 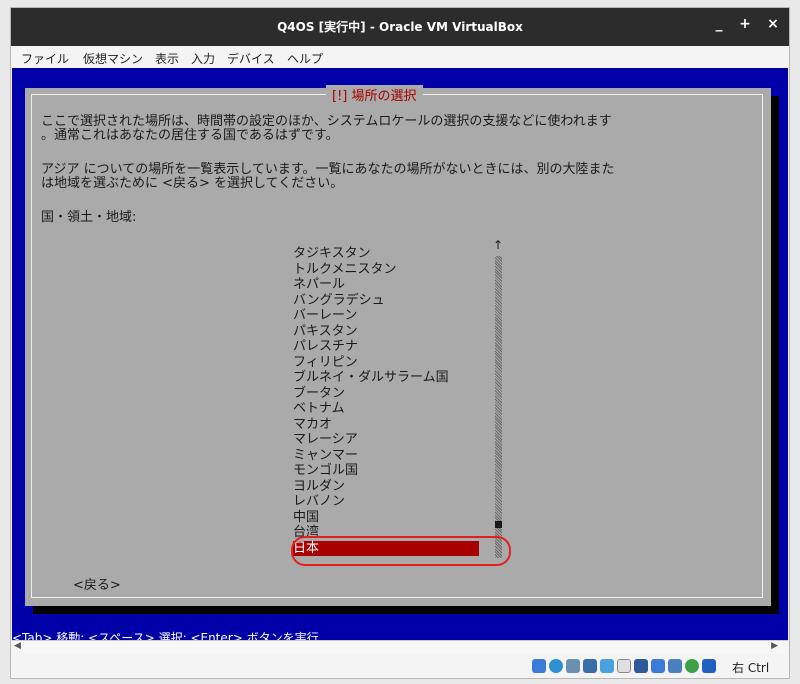 I want to click on back-button: <戻る>, so click(x=97, y=583).